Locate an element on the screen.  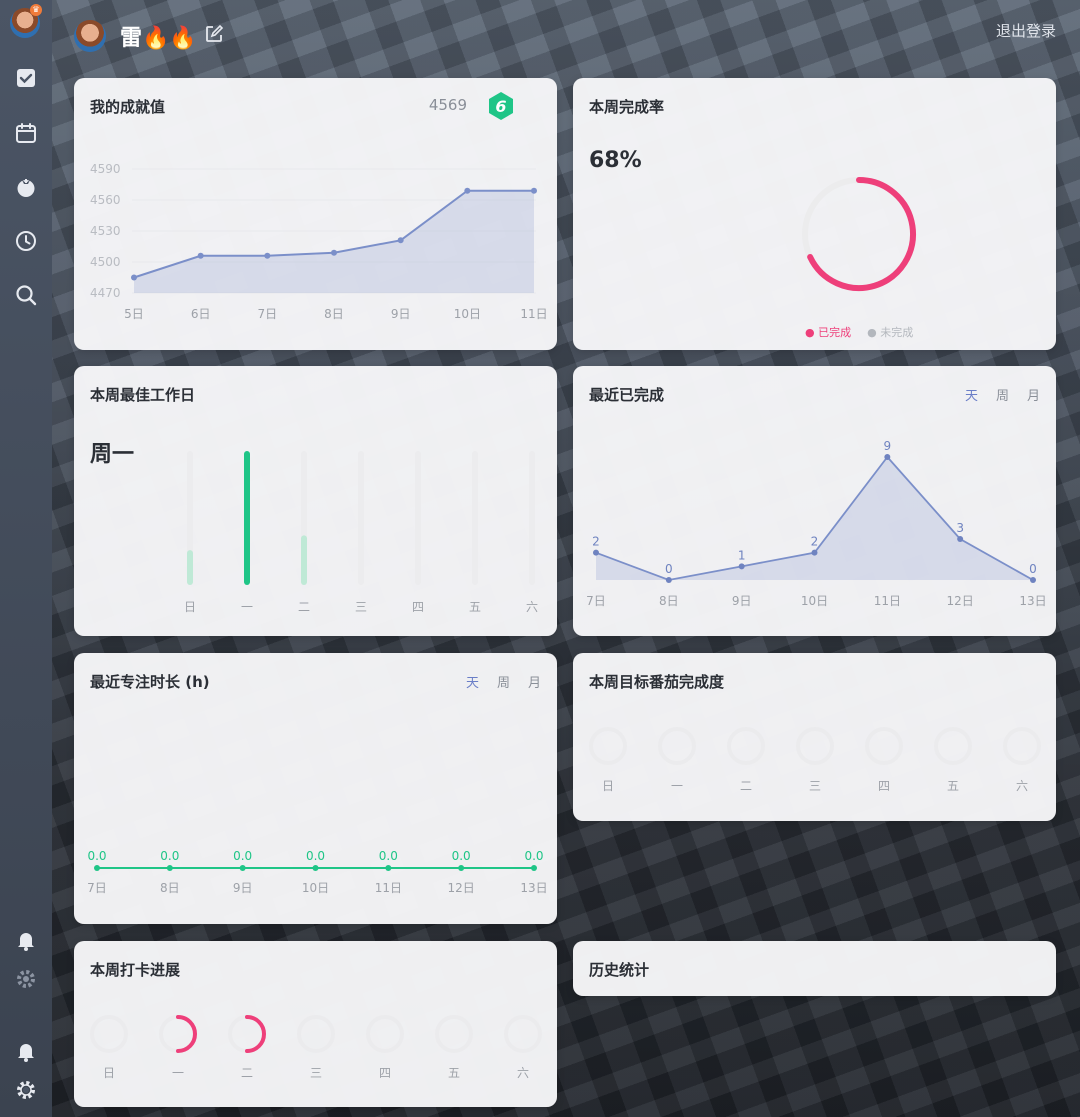
x-tick-label: 五 is located at coordinates (475, 607).